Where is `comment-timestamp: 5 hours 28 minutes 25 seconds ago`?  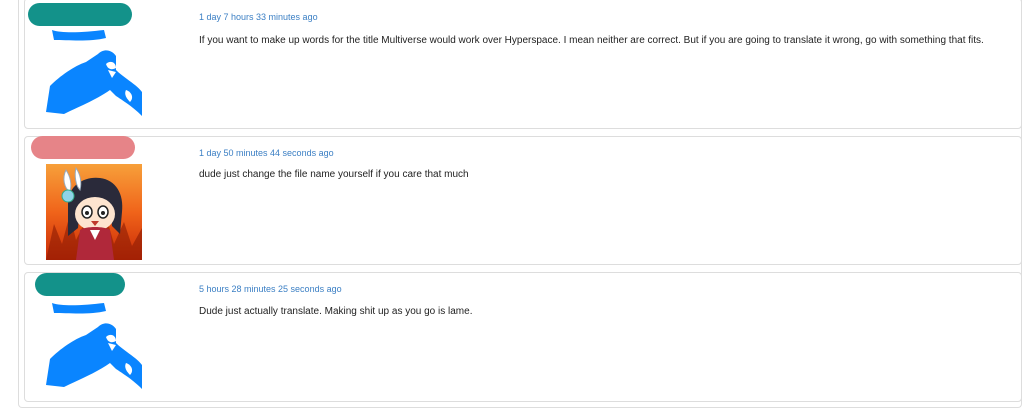 comment-timestamp: 5 hours 28 minutes 25 seconds ago is located at coordinates (270, 289).